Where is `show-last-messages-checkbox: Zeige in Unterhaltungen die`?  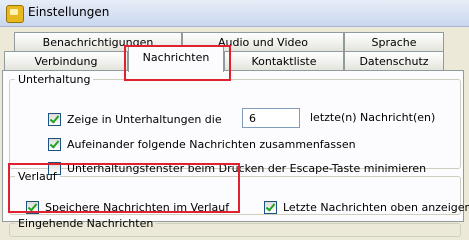 show-last-messages-checkbox: Zeige in Unterhaltungen die is located at coordinates (135, 119).